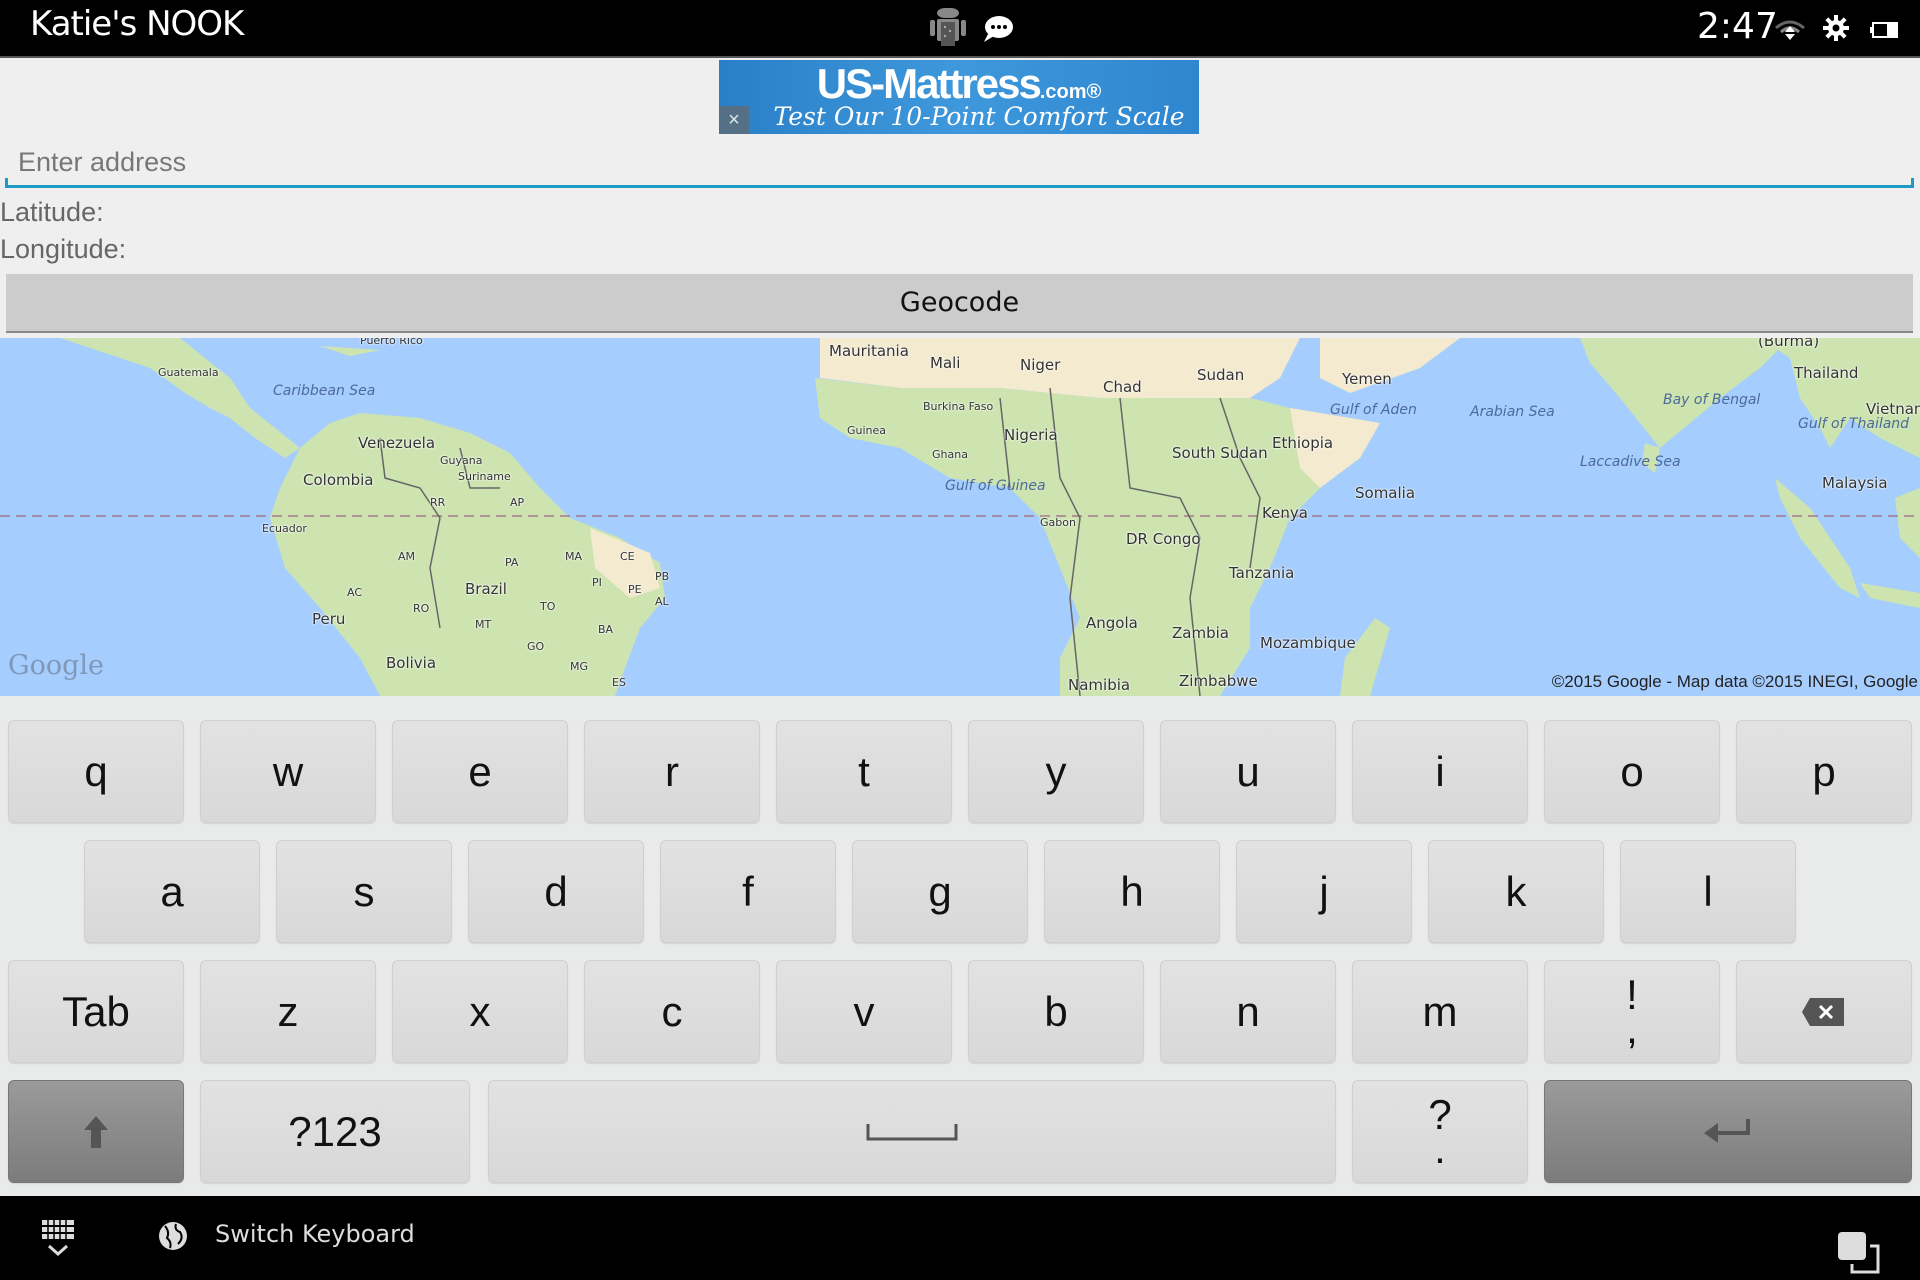  Describe the element at coordinates (1031, 435) in the screenshot. I see `map-label: Nigeria` at that location.